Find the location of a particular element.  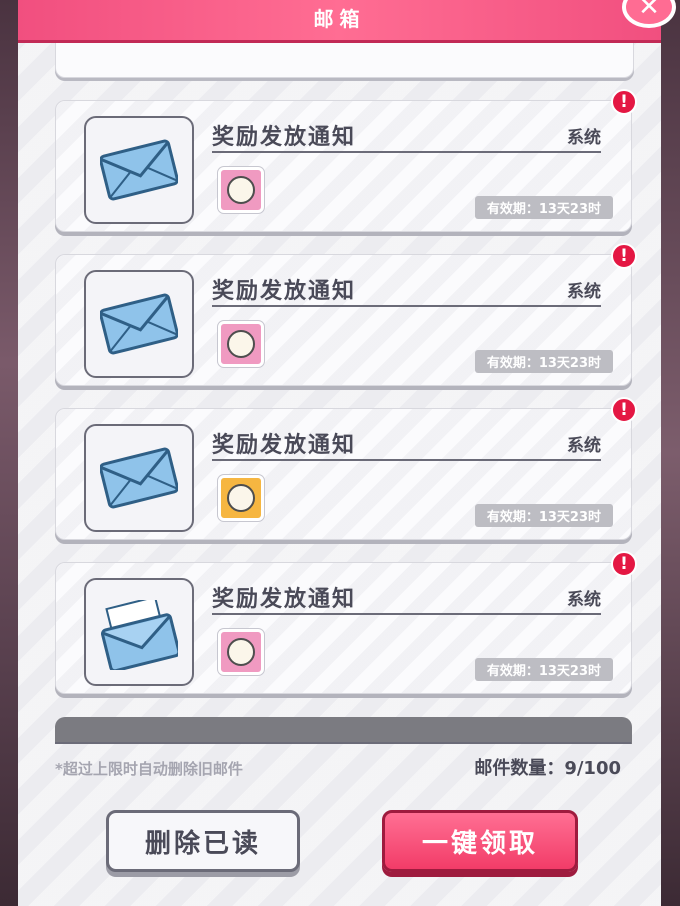

mailbox-header: 邮箱 is located at coordinates (339, 21).